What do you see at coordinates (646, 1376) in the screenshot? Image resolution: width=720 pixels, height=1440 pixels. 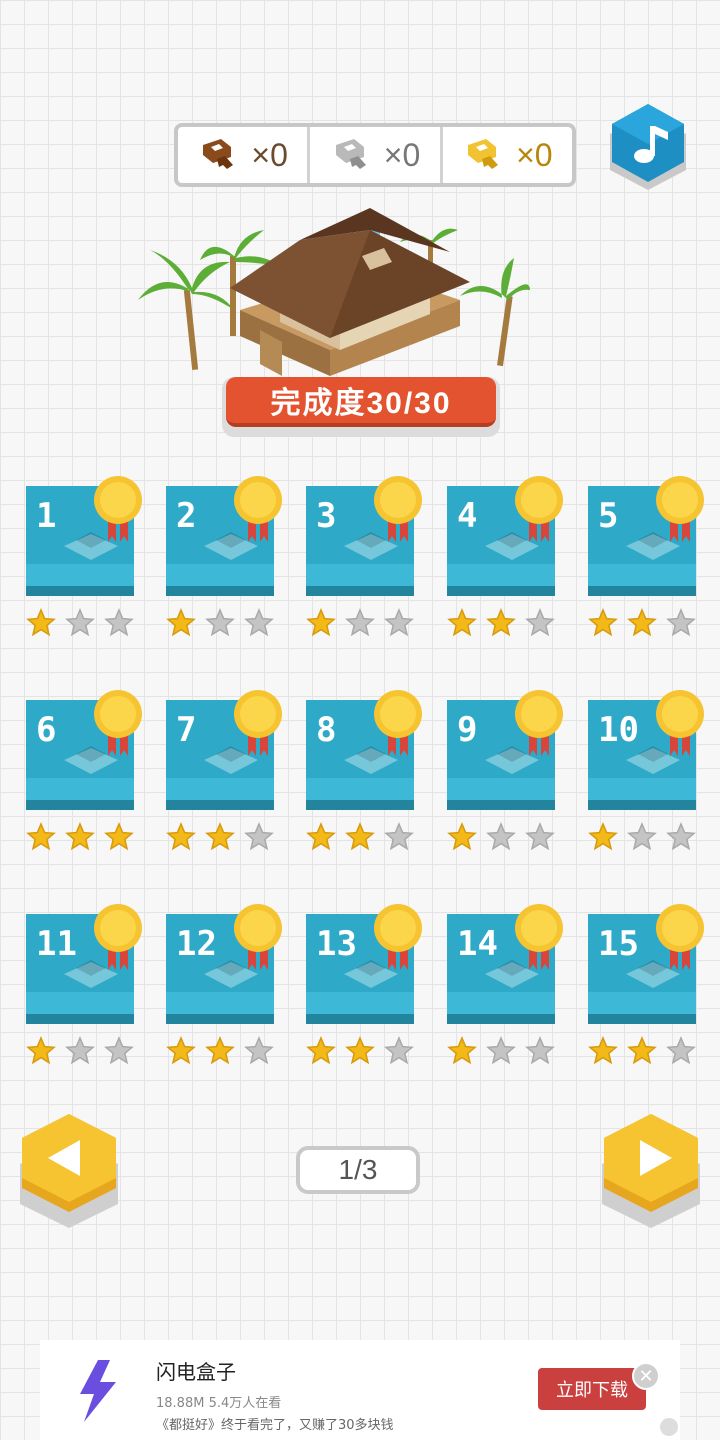 I see `ad-close-icon: ✕` at bounding box center [646, 1376].